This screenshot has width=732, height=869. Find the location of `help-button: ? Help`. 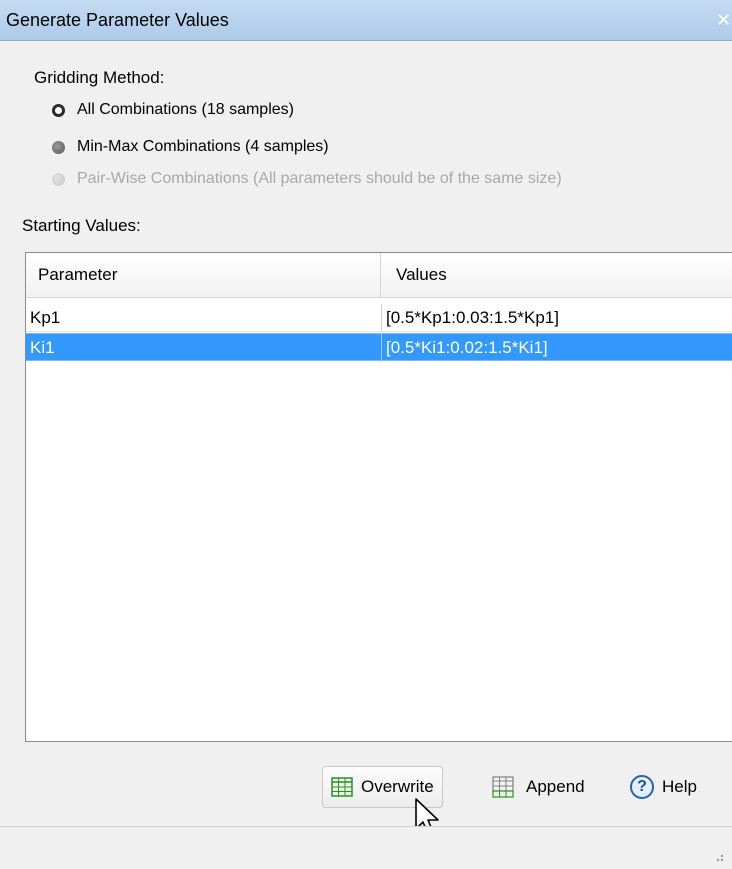

help-button: ? Help is located at coordinates (663, 787).